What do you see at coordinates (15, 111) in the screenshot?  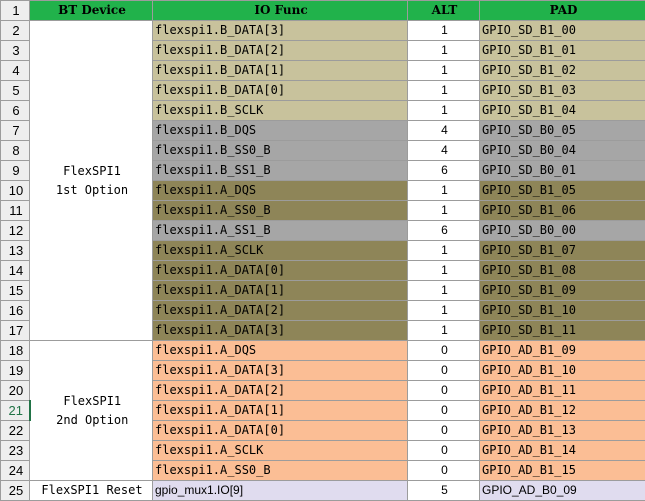 I see `row-number: 6` at bounding box center [15, 111].